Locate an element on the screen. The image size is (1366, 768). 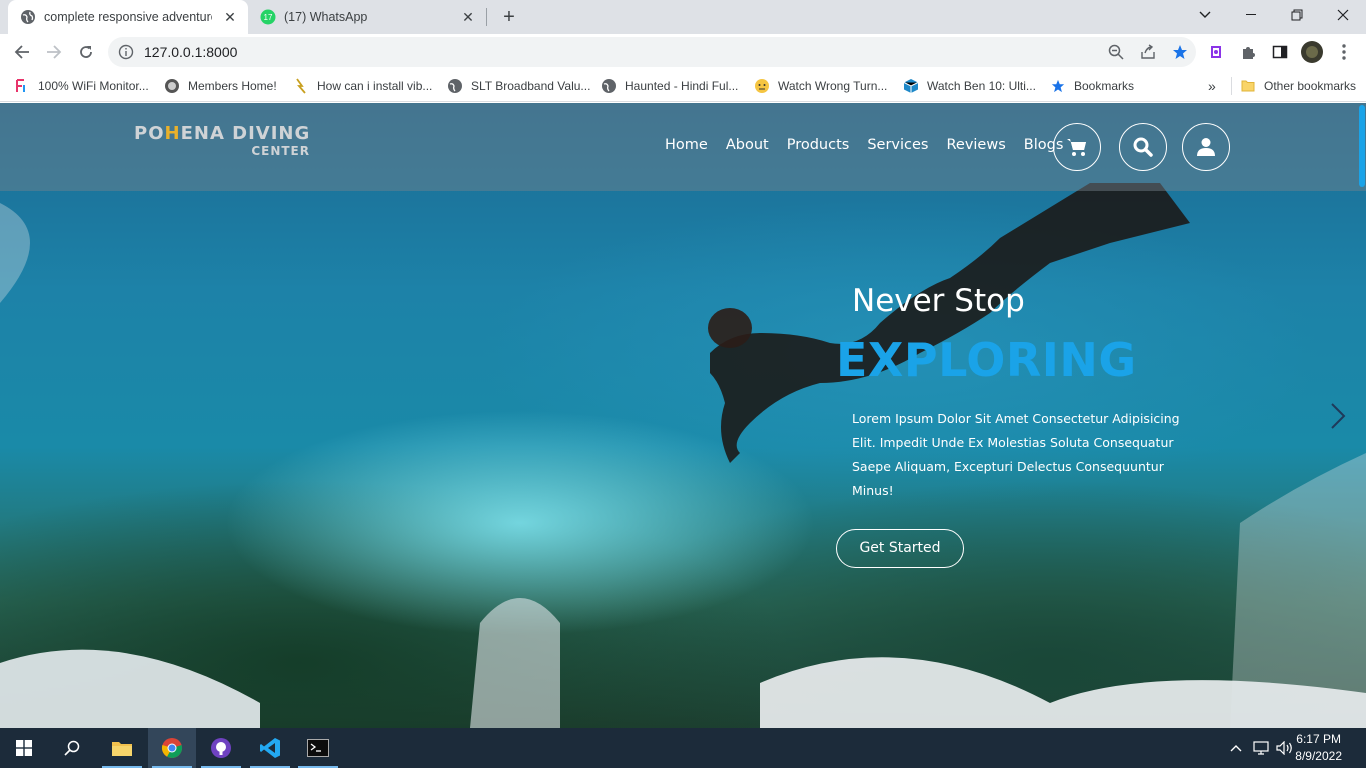
vscode-button is located at coordinates (270, 748).